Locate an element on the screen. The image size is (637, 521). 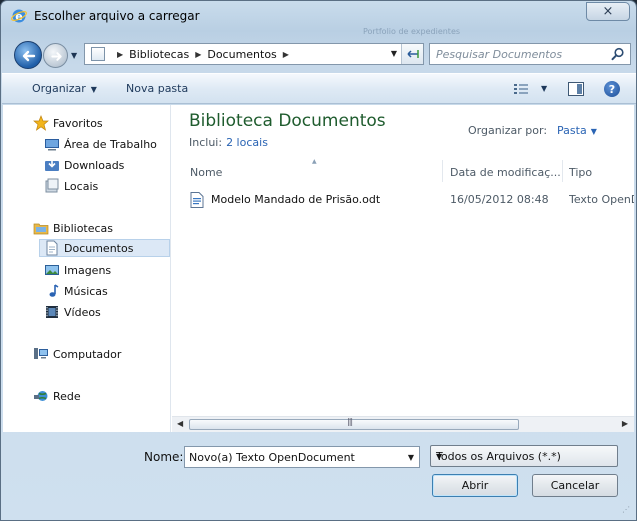
search-box is located at coordinates (530, 54).